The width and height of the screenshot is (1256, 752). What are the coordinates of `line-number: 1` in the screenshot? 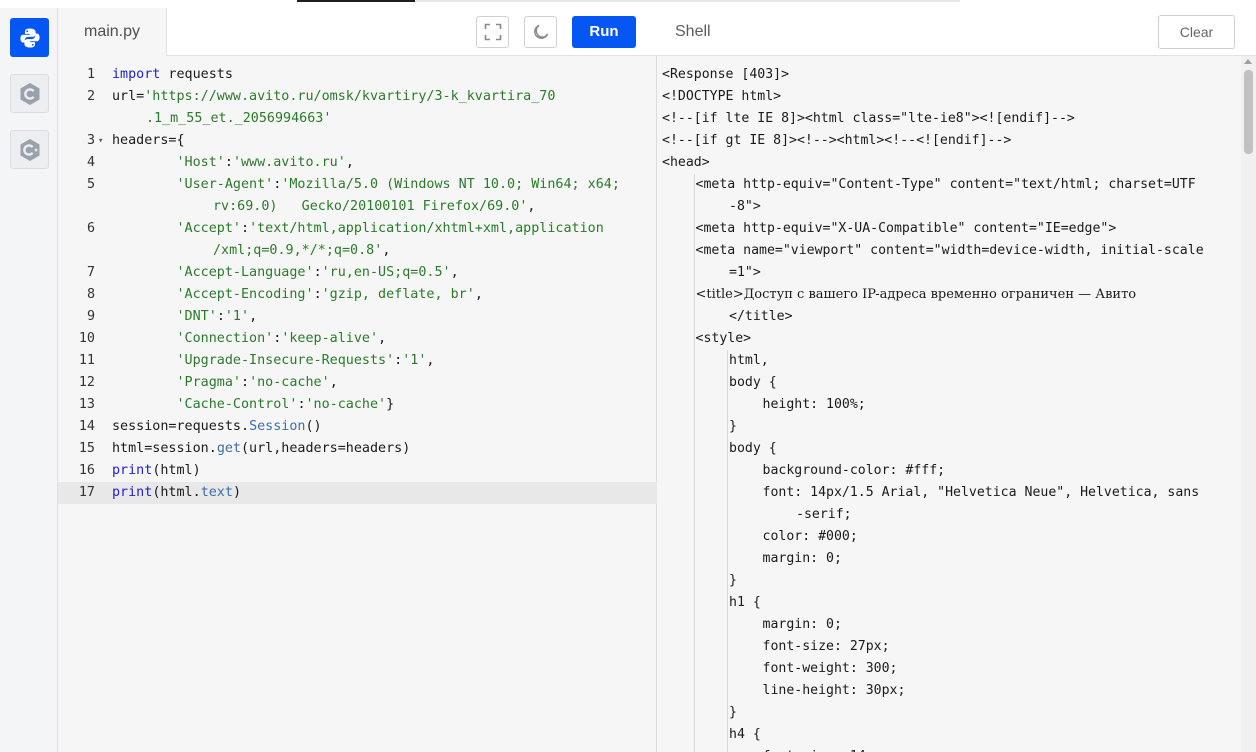 It's located at (90, 74).